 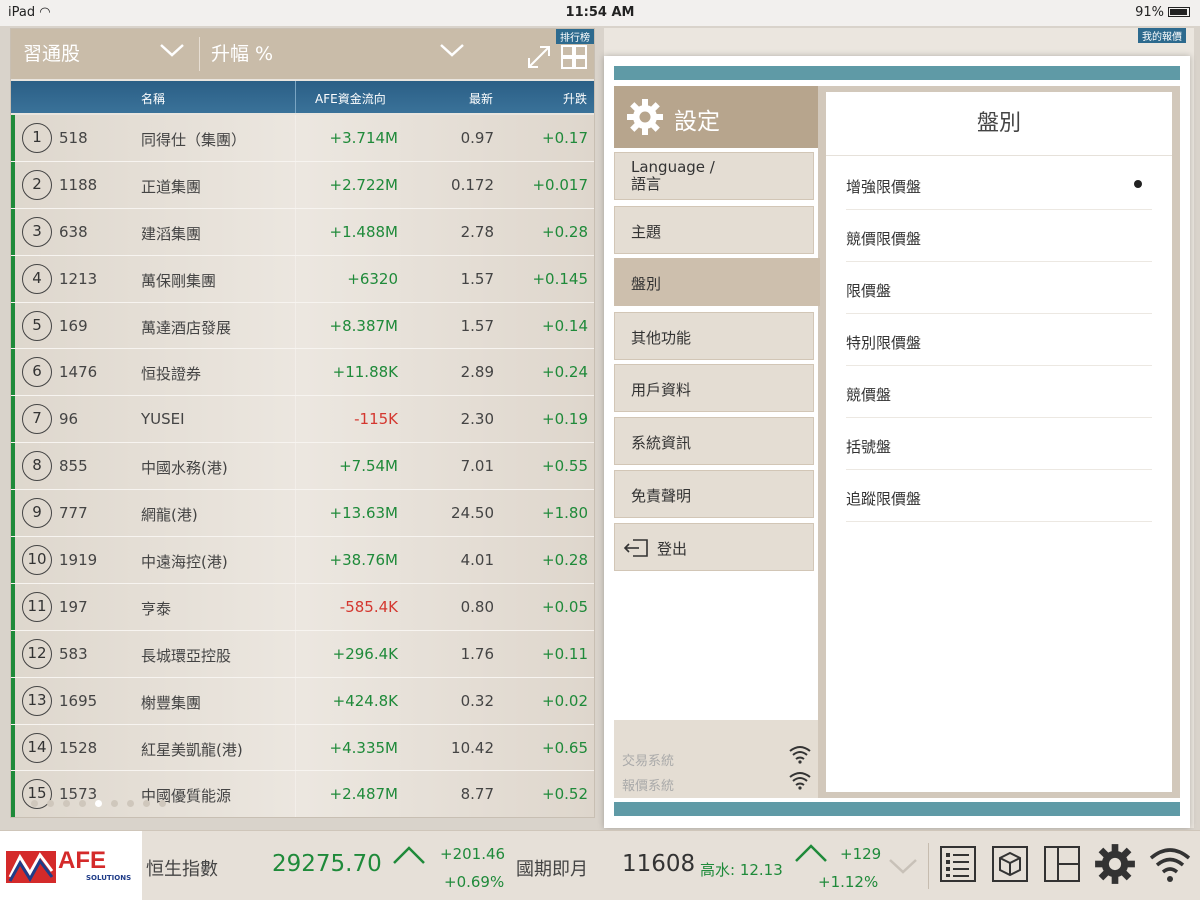 What do you see at coordinates (574, 57) in the screenshot?
I see `grid-icon` at bounding box center [574, 57].